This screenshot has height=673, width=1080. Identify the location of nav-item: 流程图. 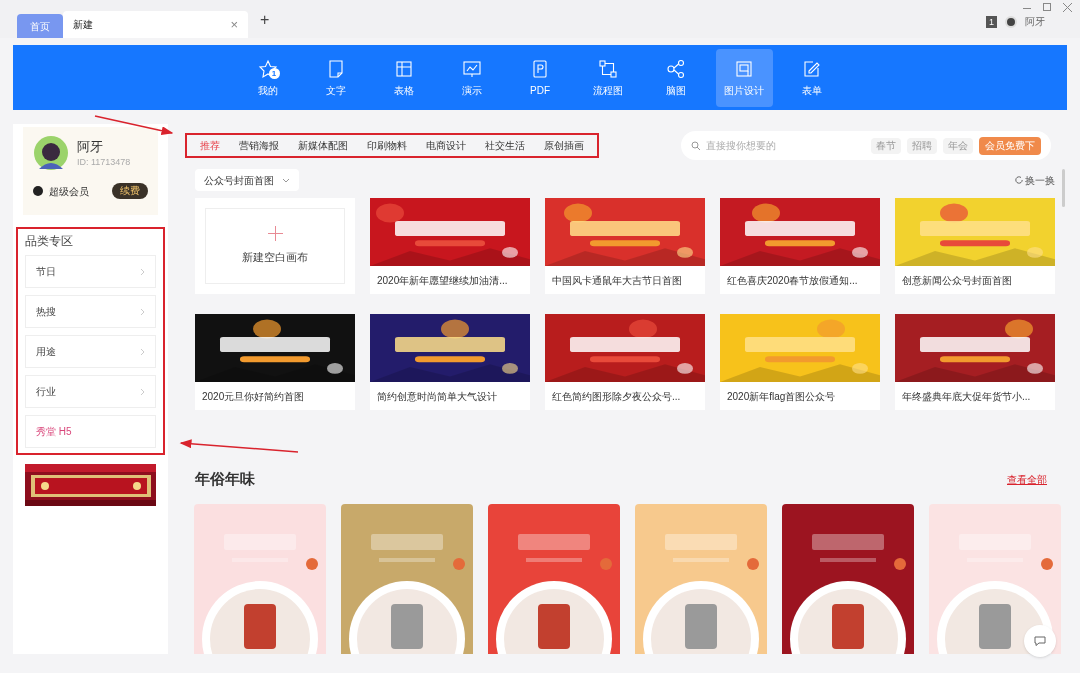
(608, 77).